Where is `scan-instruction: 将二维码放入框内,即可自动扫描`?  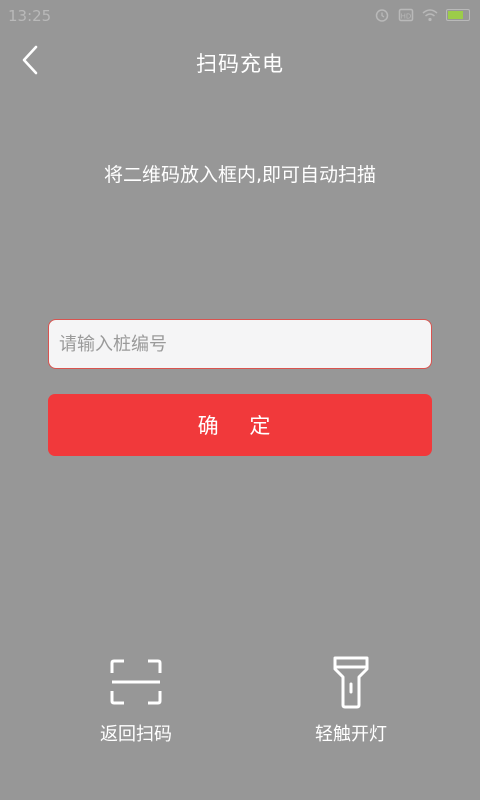 scan-instruction: 将二维码放入框内,即可自动扫描 is located at coordinates (240, 175).